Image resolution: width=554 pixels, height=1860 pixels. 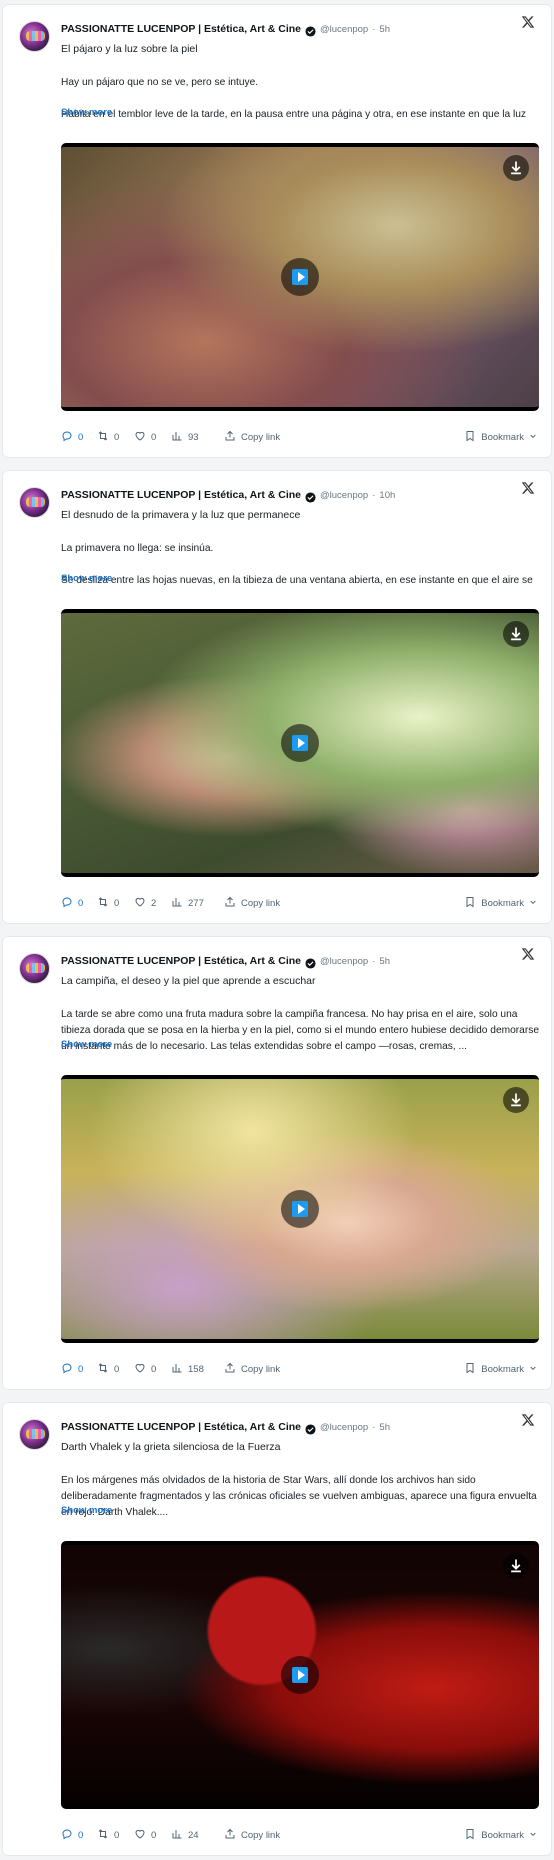 What do you see at coordinates (185, 1835) in the screenshot?
I see `views-button: 24` at bounding box center [185, 1835].